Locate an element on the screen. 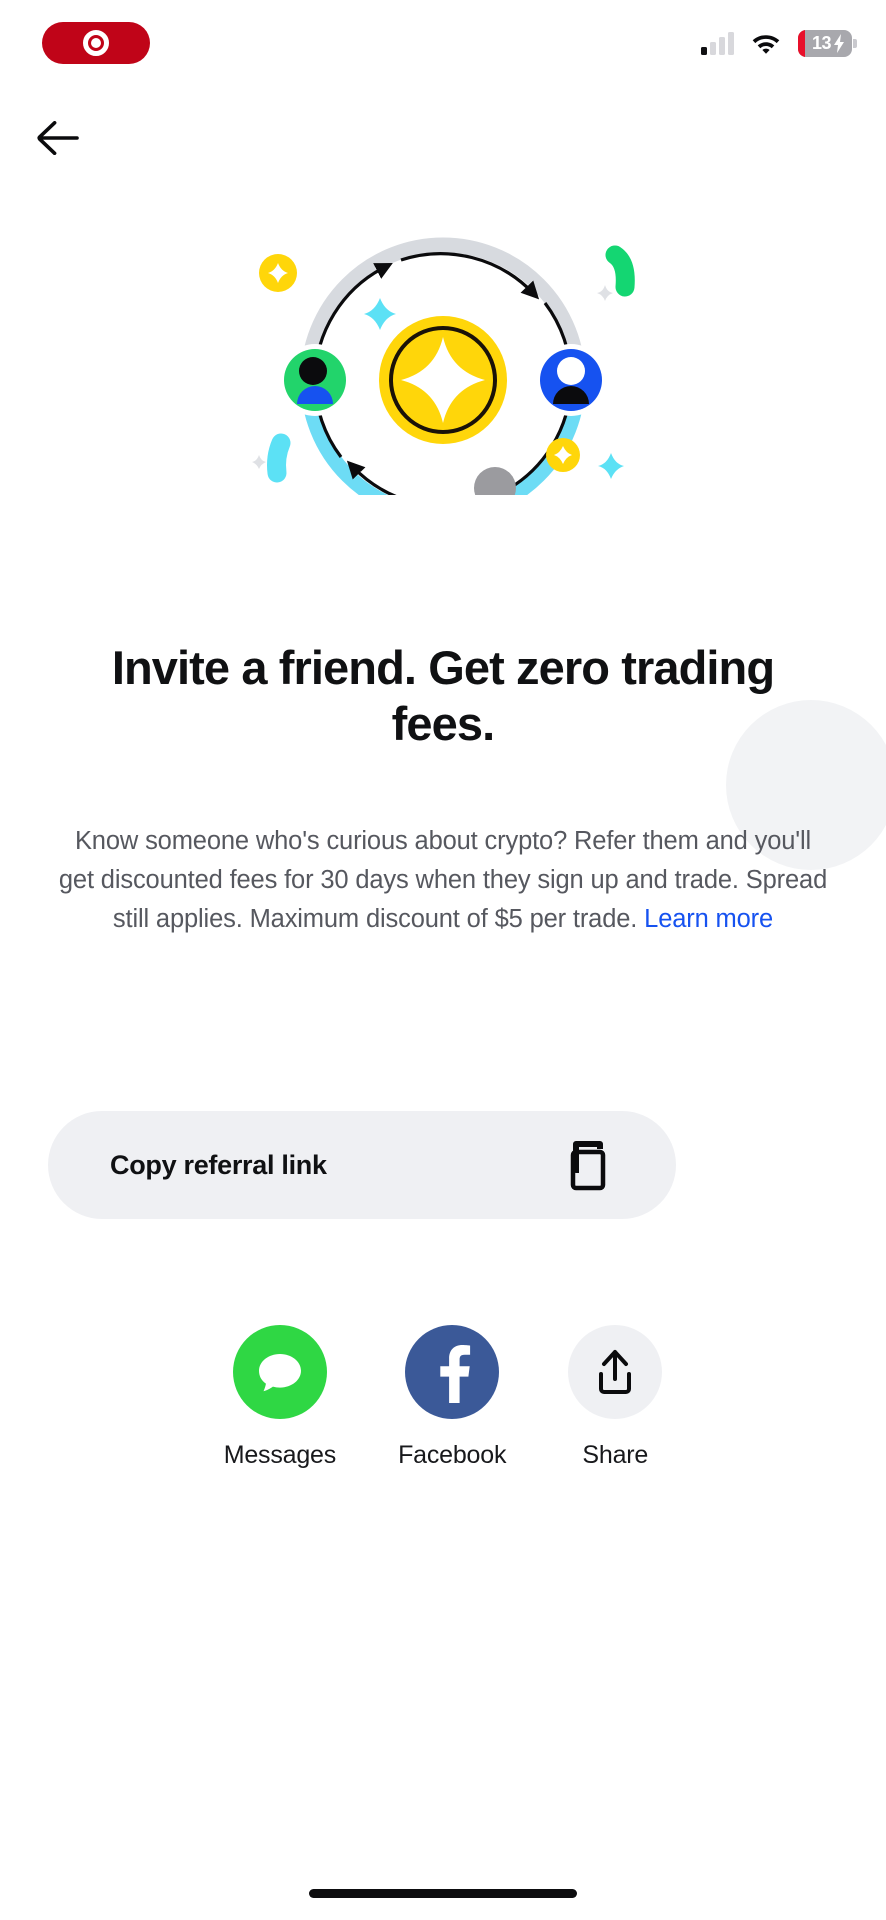 The image size is (886, 1920). share-upload-icon is located at coordinates (615, 1372).